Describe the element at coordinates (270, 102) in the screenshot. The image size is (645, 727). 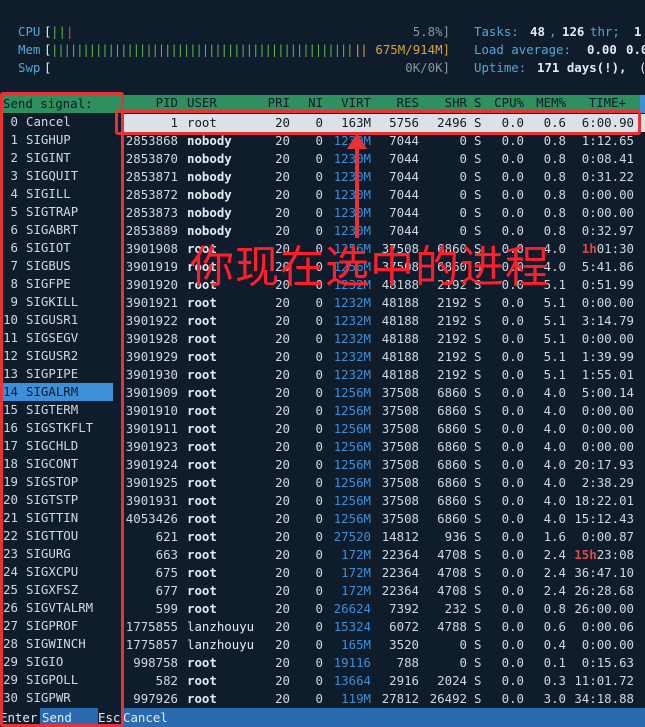
I see `column-pri: PRI` at that location.